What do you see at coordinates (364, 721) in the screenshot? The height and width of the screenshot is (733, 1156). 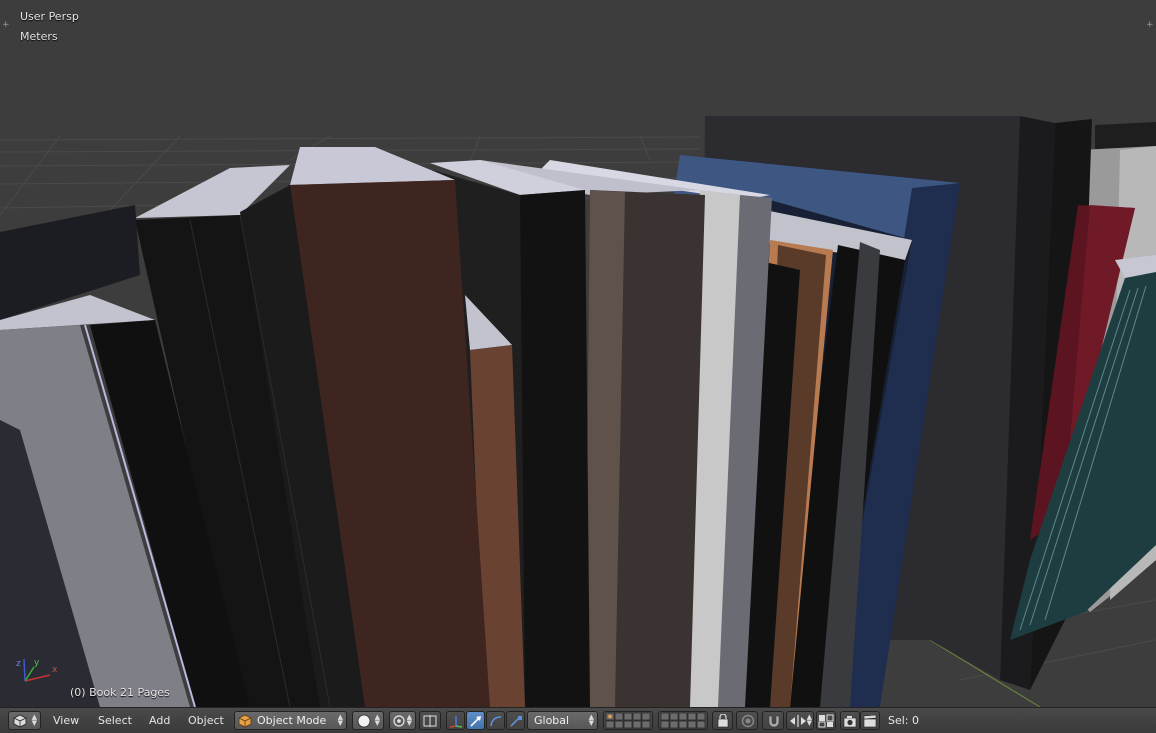 I see `shading-sphere-icon` at bounding box center [364, 721].